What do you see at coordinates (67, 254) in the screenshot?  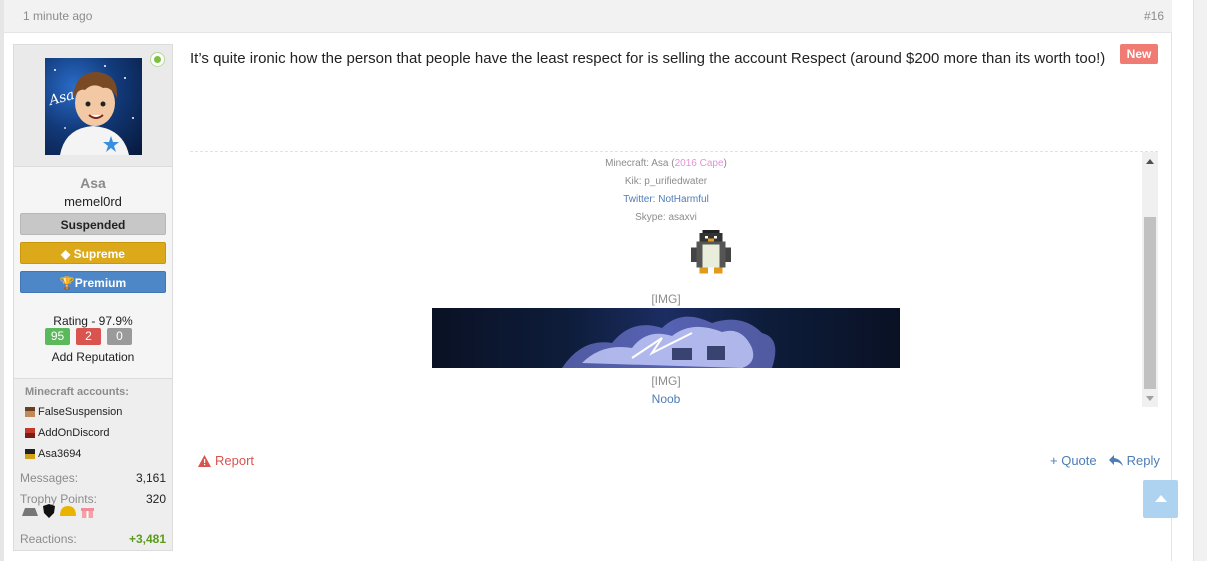 I see `diamond-icon: ◆` at bounding box center [67, 254].